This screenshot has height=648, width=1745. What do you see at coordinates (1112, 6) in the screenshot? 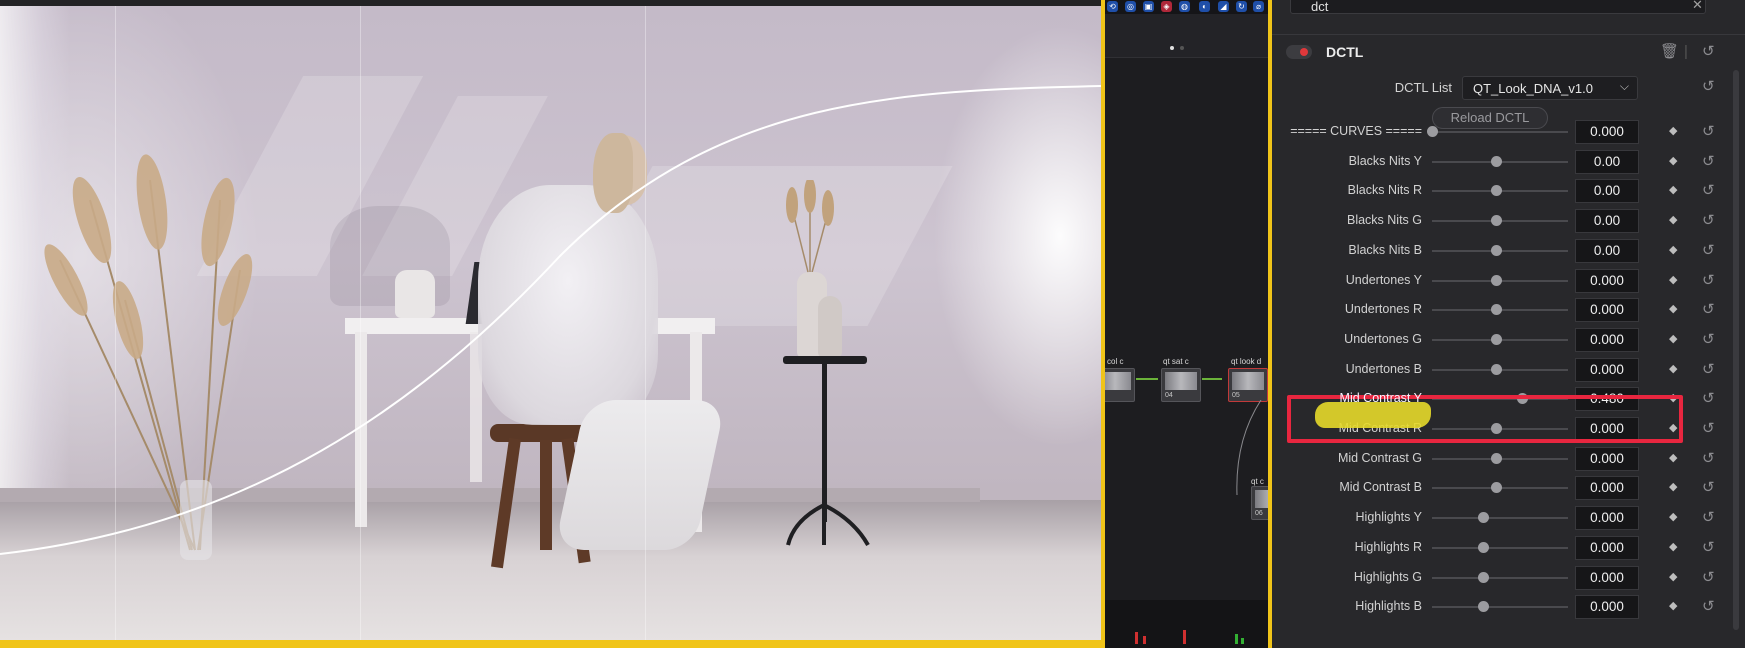
I see `toolbar-icon: ⟲` at bounding box center [1112, 6].